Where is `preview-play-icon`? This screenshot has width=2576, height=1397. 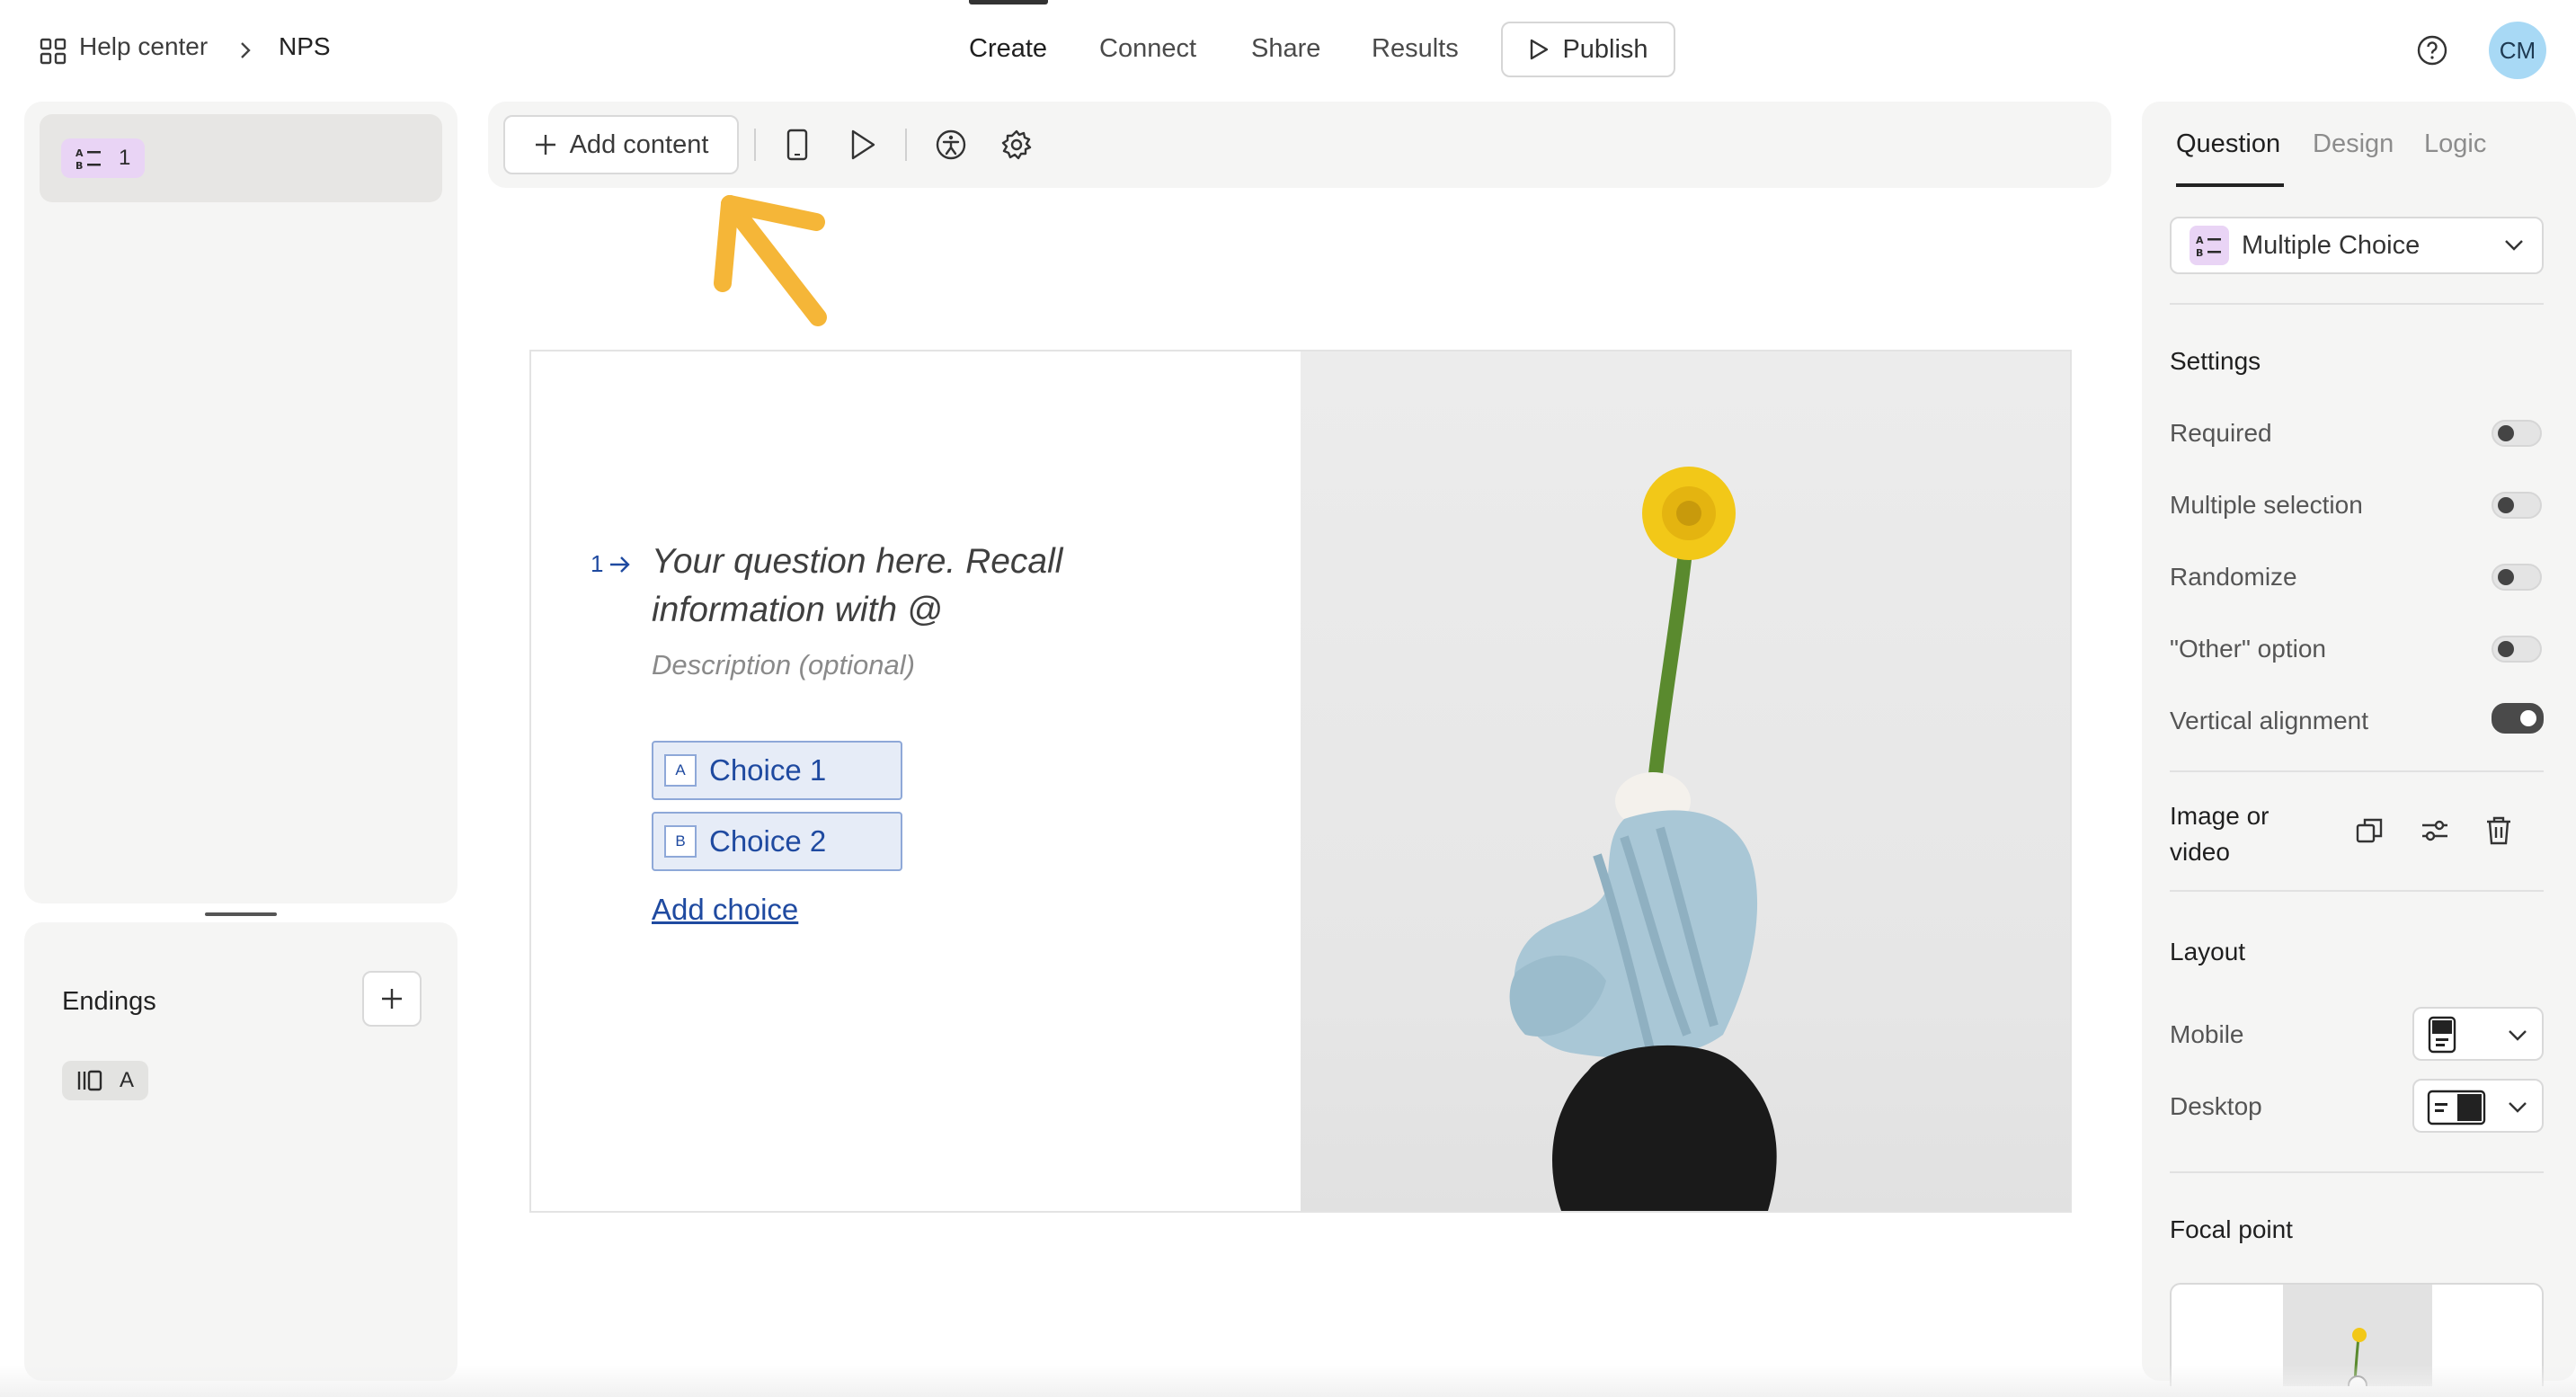 preview-play-icon is located at coordinates (862, 145).